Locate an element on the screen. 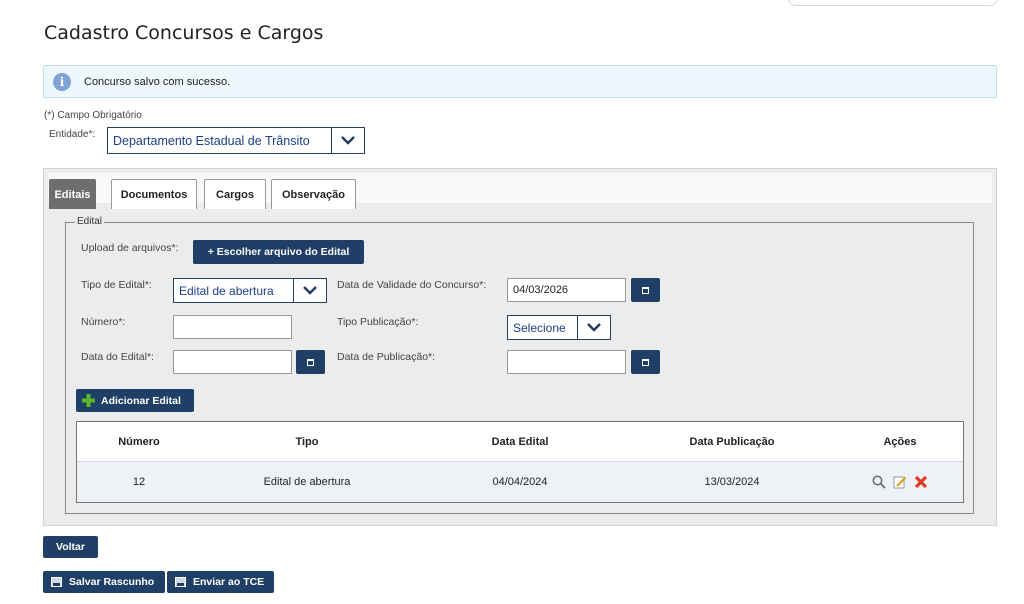 The image size is (1024, 604). entidade-label: Entidade*: is located at coordinates (72, 134).